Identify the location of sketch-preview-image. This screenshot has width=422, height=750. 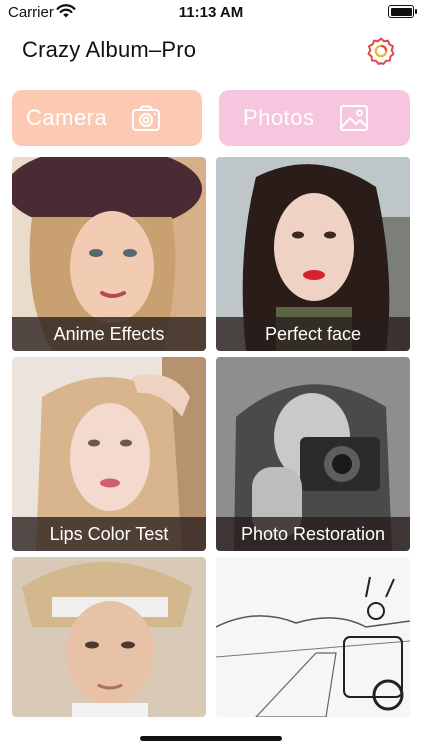
(313, 637).